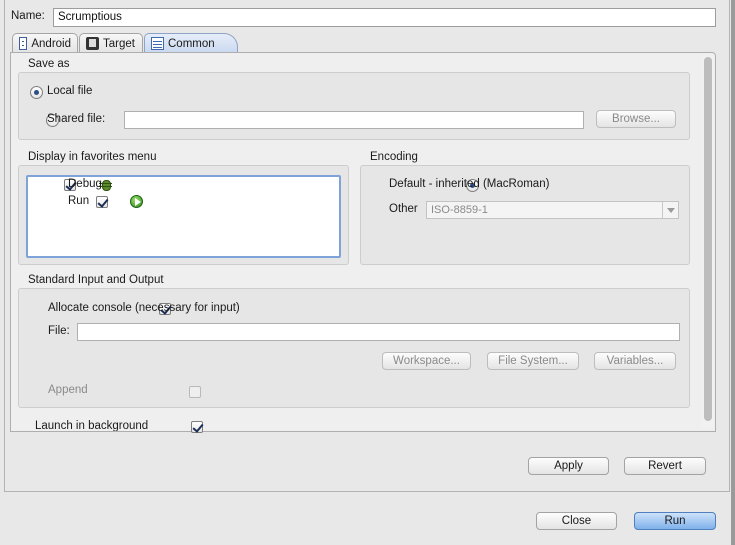  What do you see at coordinates (49, 64) in the screenshot?
I see `save-as-title: Save as` at bounding box center [49, 64].